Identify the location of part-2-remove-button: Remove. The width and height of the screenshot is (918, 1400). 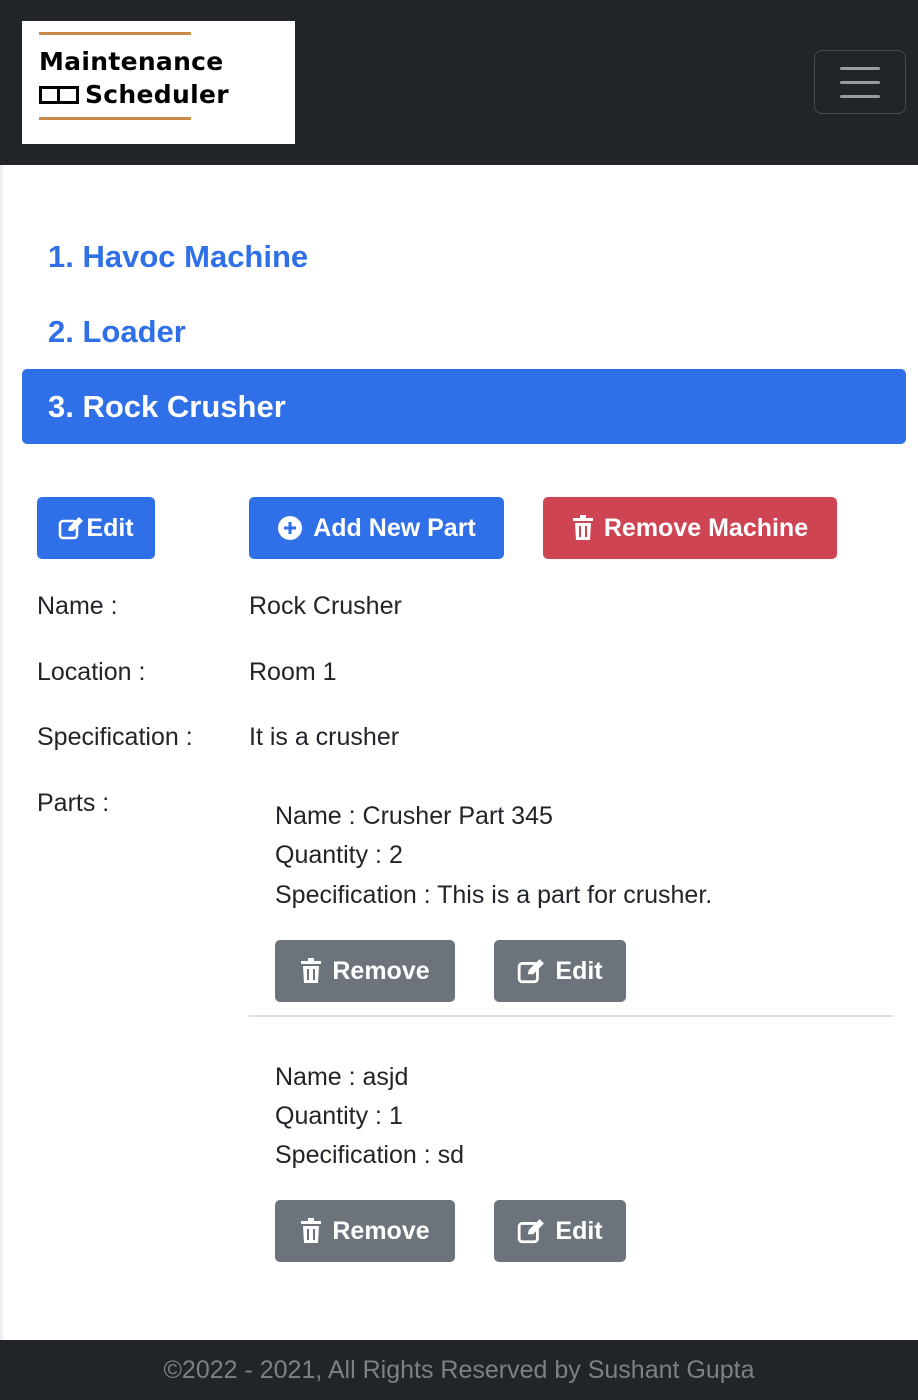
(365, 1231).